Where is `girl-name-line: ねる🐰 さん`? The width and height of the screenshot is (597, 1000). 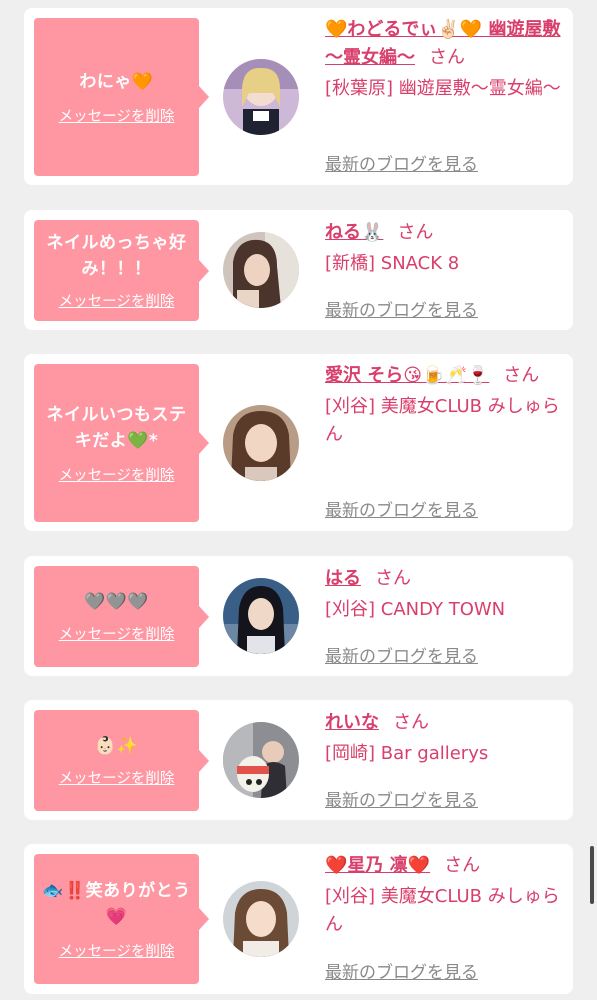
girl-name-line: ねる🐰 さん is located at coordinates (443, 233).